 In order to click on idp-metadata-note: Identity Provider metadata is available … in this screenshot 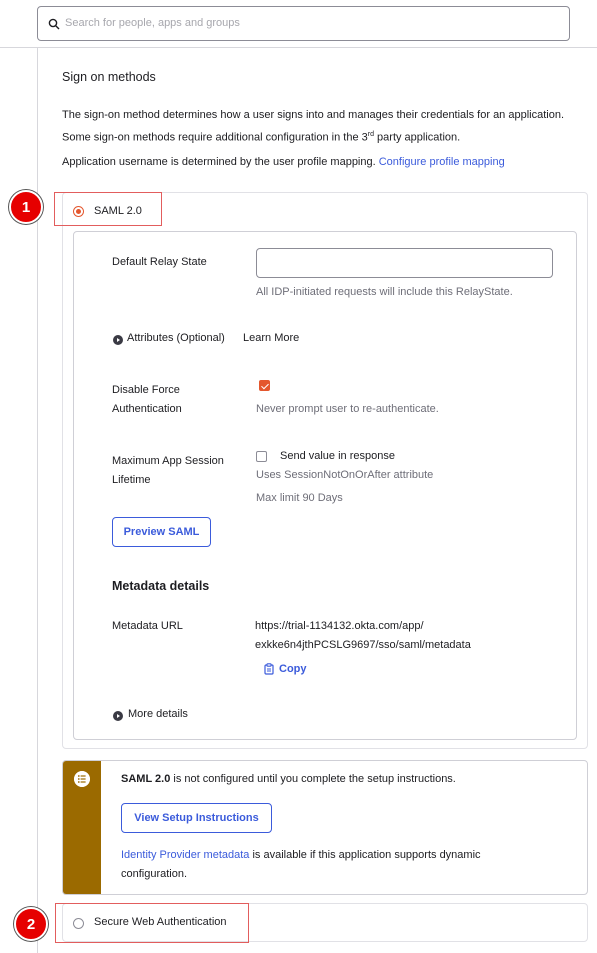, I will do `click(301, 855)`.